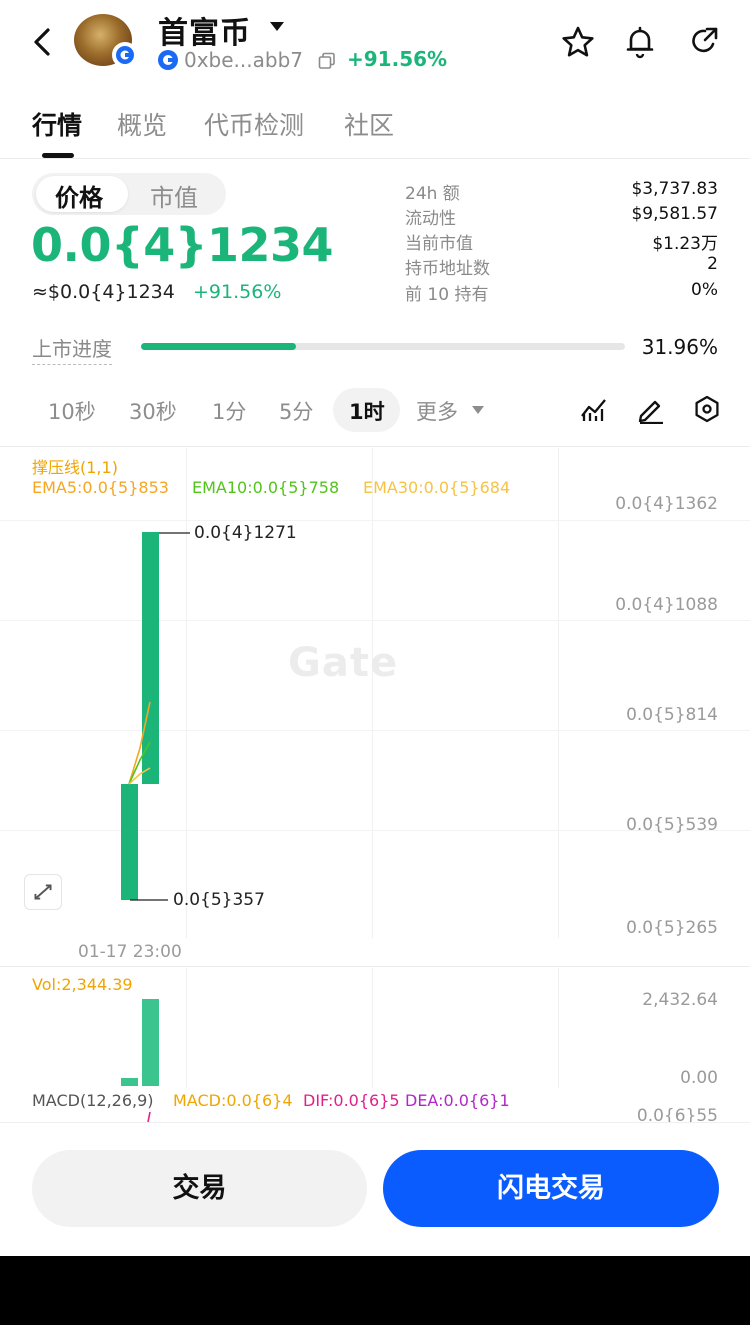  Describe the element at coordinates (578, 42) in the screenshot. I see `star-icon` at that location.